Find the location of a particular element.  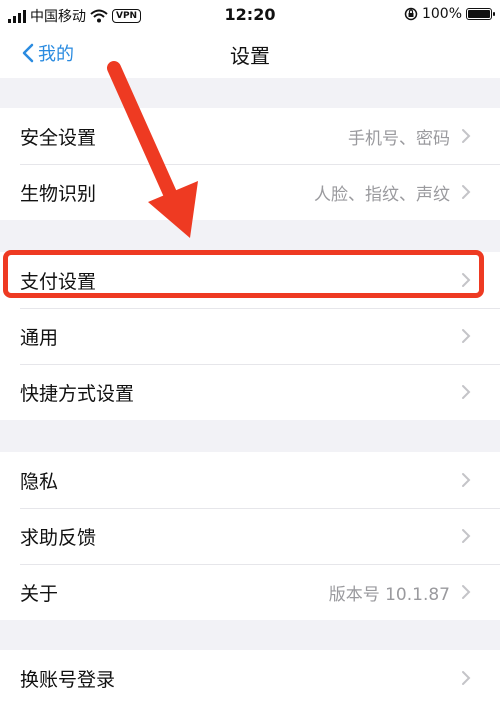

row-label: 关于 is located at coordinates (39, 593).